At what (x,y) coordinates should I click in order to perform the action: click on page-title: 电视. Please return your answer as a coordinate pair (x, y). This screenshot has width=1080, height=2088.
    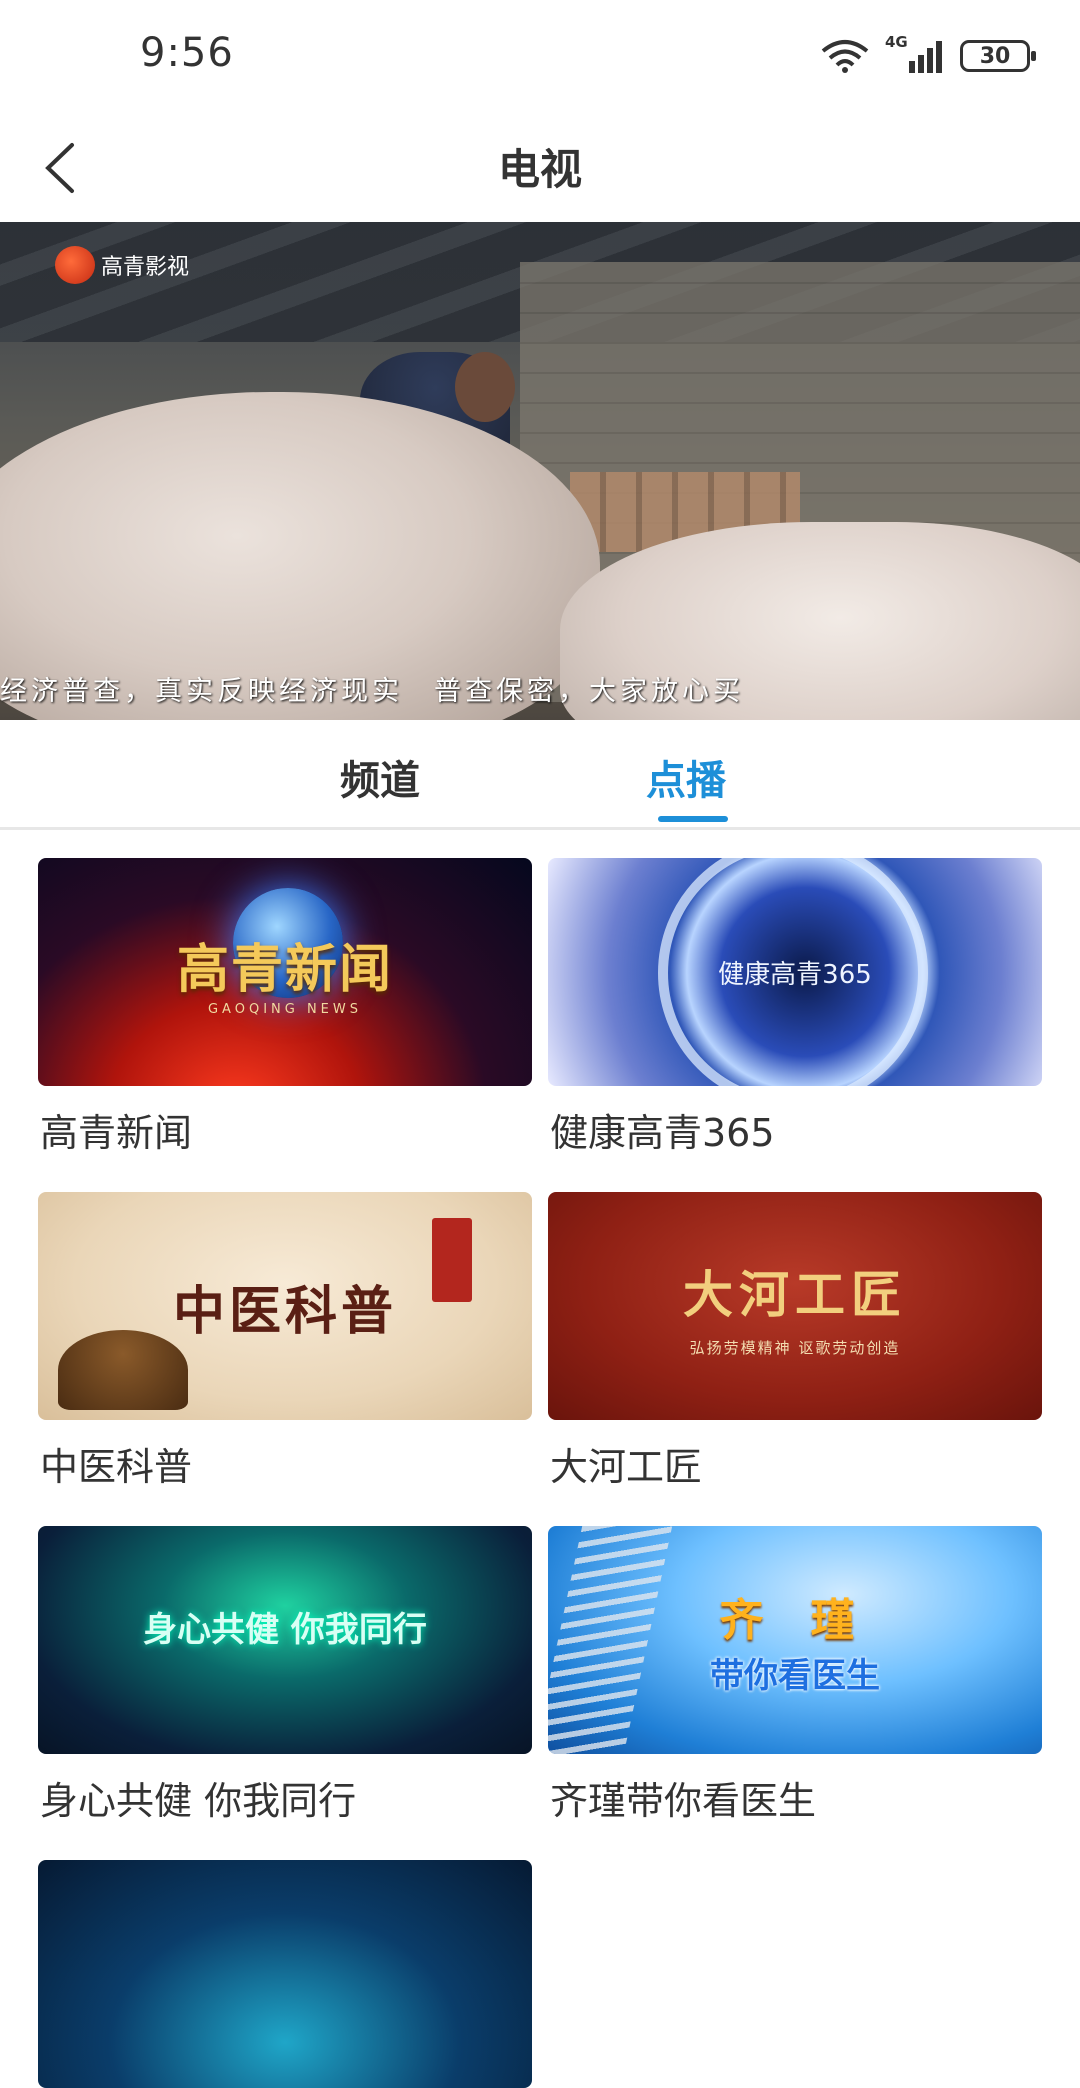
    Looking at the image, I should click on (539, 169).